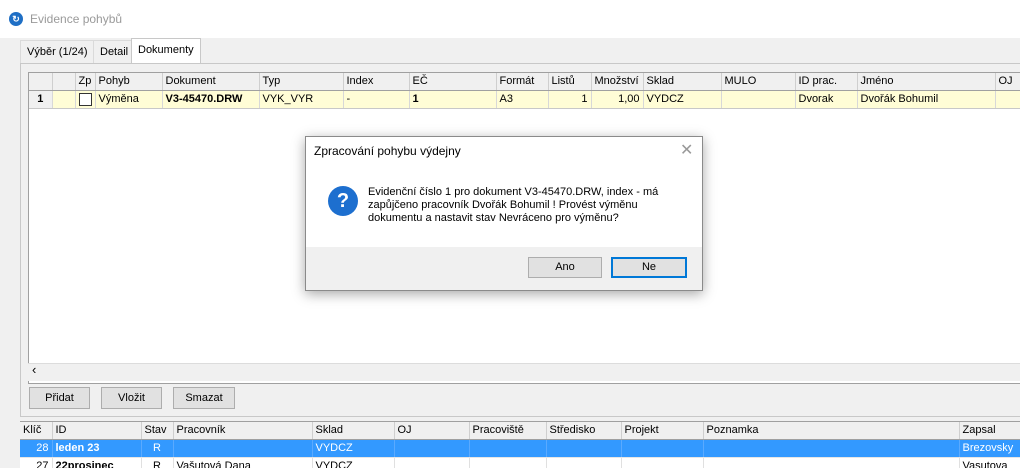 The width and height of the screenshot is (1020, 468). What do you see at coordinates (926, 100) in the screenshot?
I see `jmeno-cell: Dvořák Bohumil` at bounding box center [926, 100].